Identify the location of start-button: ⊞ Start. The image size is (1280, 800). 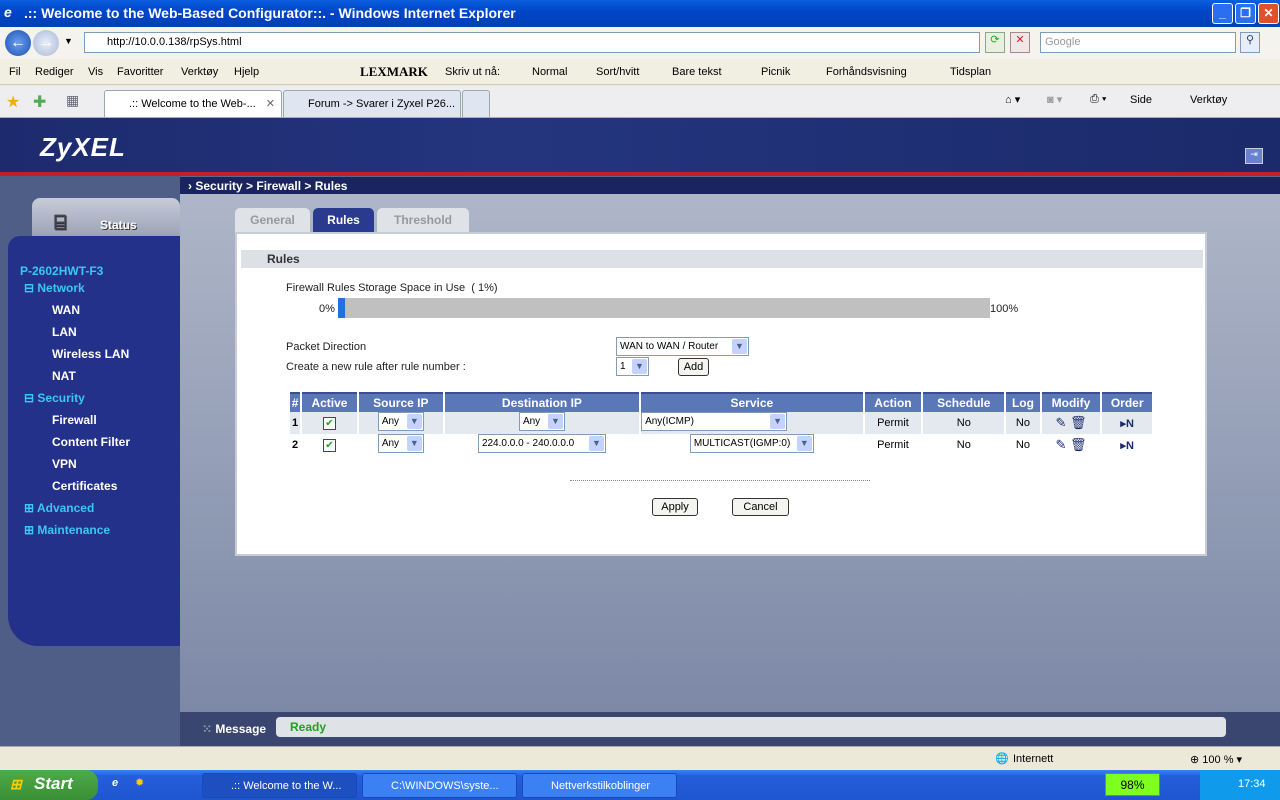
(49, 785).